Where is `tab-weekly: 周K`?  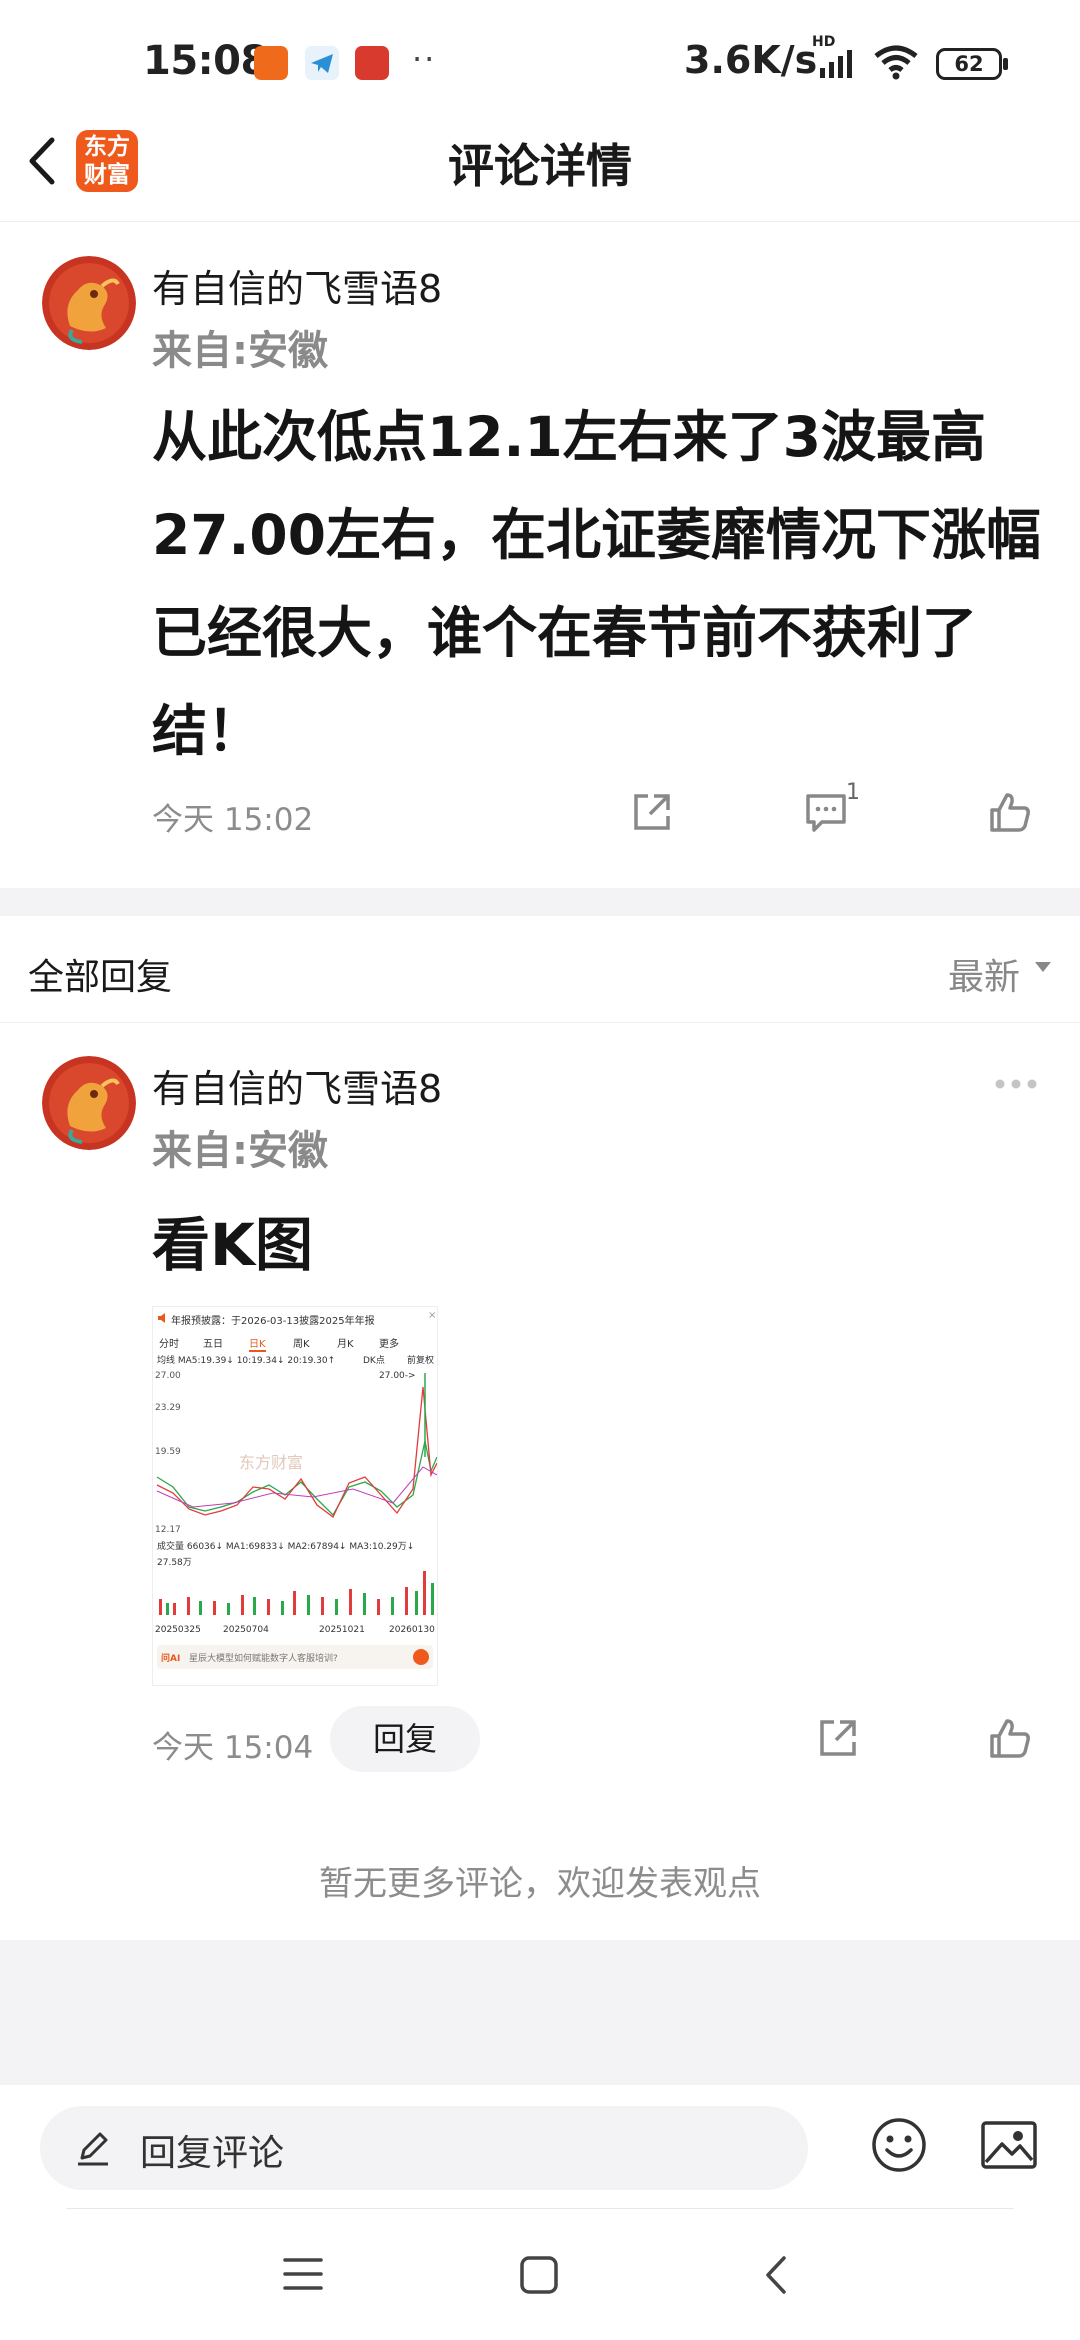
tab-weekly: 周K is located at coordinates (301, 1344).